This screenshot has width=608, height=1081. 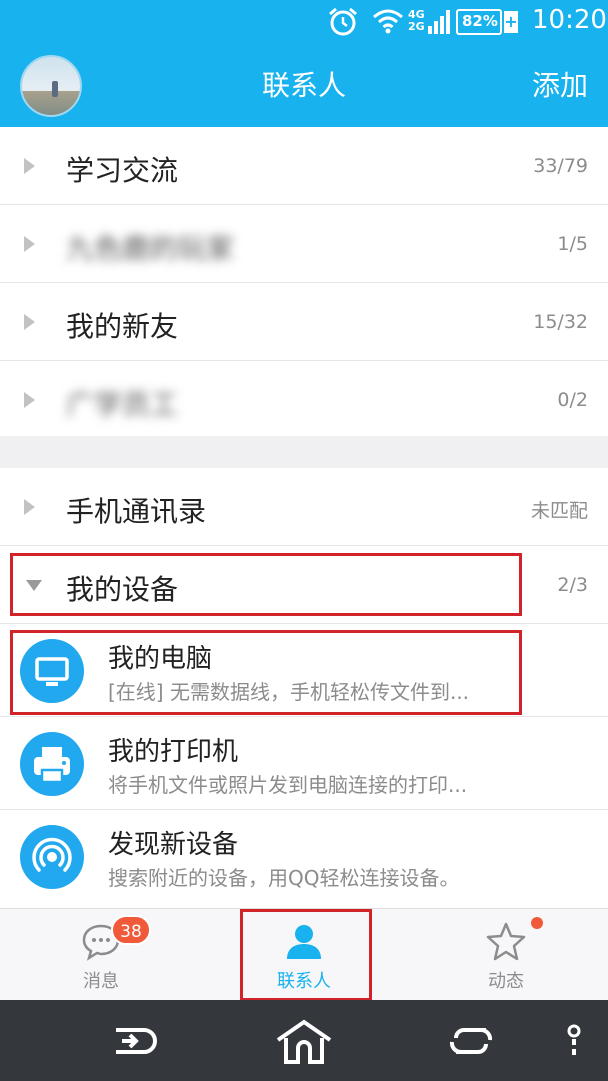 I want to click on group-name: 九色鹿的玩家, so click(x=150, y=248).